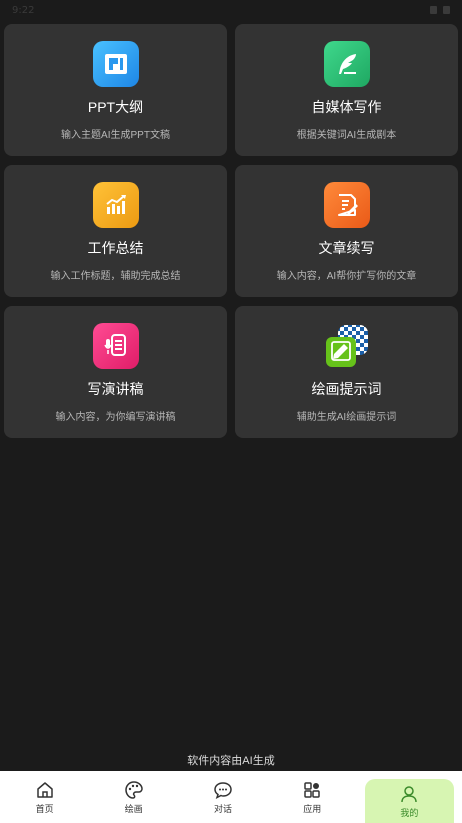  What do you see at coordinates (440, 10) in the screenshot?
I see `status-icons` at bounding box center [440, 10].